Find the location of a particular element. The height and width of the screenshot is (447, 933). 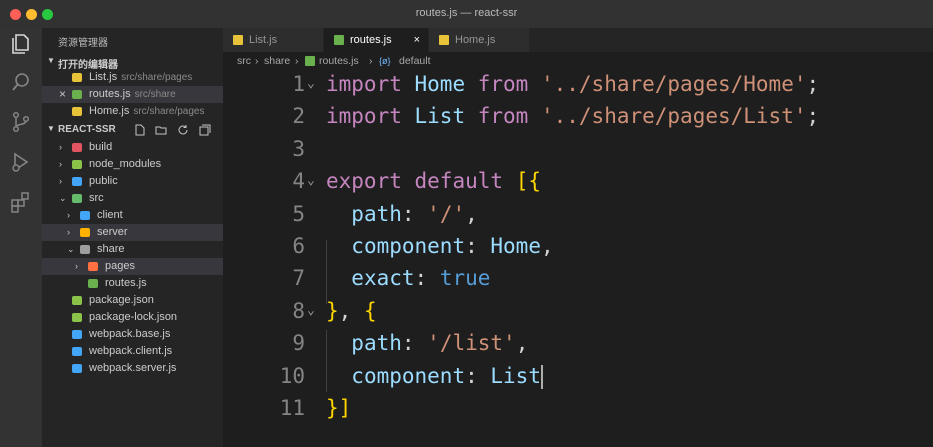

new-file-icon is located at coordinates (140, 130).